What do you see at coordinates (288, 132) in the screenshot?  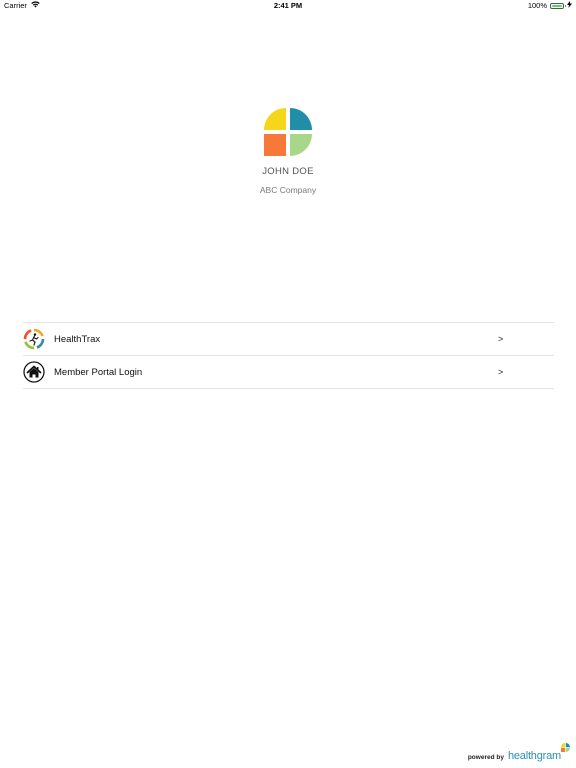 I see `company-logo-icon` at bounding box center [288, 132].